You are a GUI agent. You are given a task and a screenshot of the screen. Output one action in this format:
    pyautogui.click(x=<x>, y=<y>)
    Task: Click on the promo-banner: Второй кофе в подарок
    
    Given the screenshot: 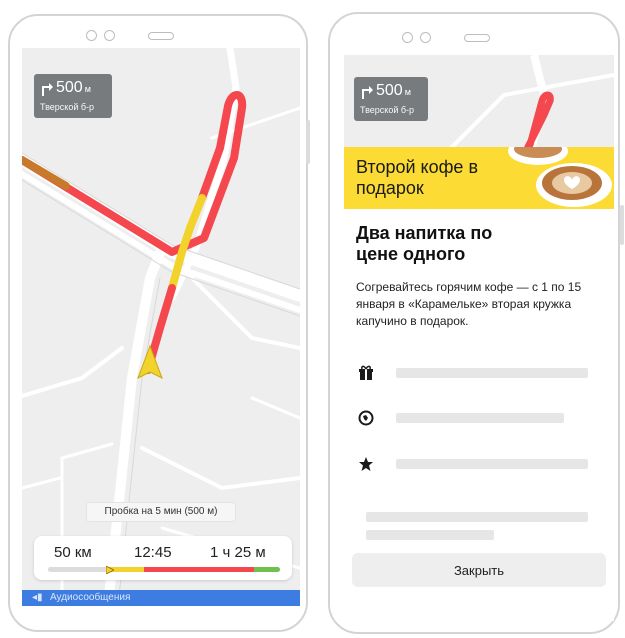 What is the action you would take?
    pyautogui.click(x=479, y=178)
    